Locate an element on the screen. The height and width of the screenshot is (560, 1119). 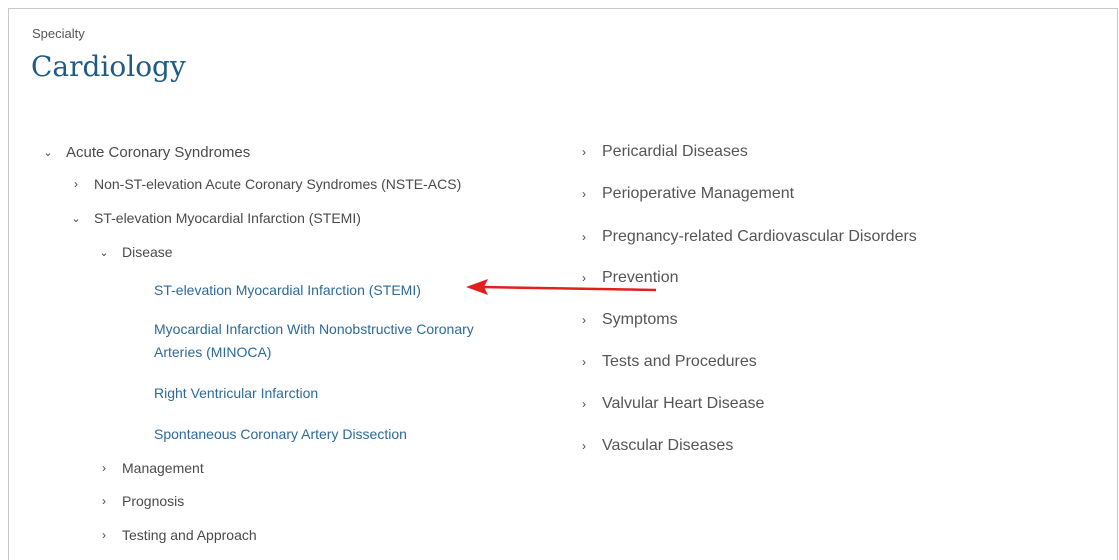
list-item-valvular-heart-disease: › Valvular Heart Disease is located at coordinates (670, 404).